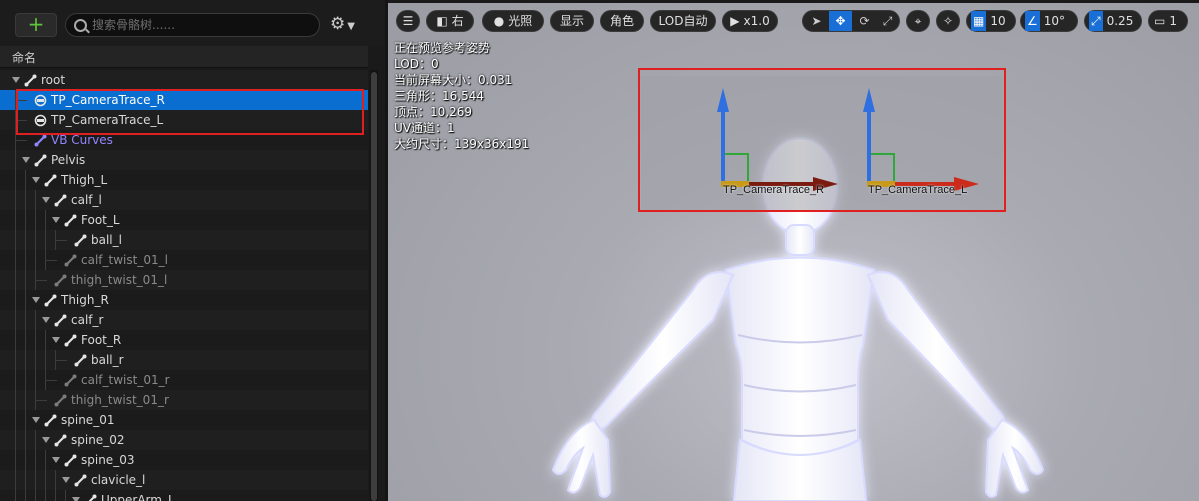  What do you see at coordinates (202, 25) in the screenshot?
I see `search-input` at bounding box center [202, 25].